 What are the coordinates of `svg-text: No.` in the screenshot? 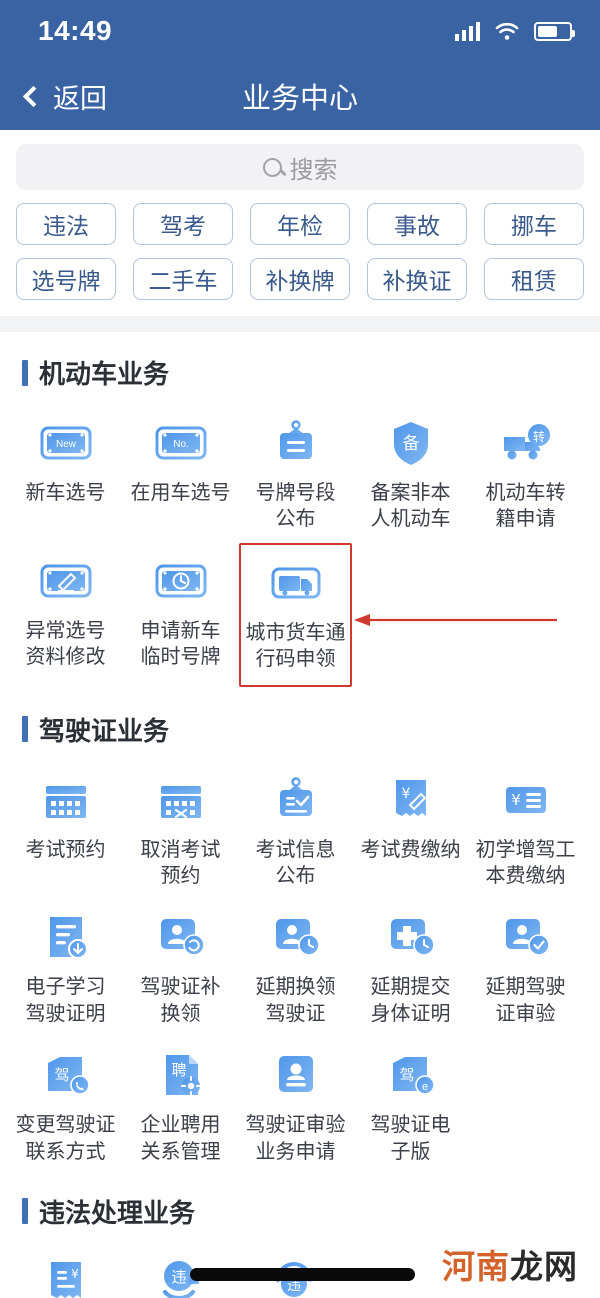 It's located at (181, 444).